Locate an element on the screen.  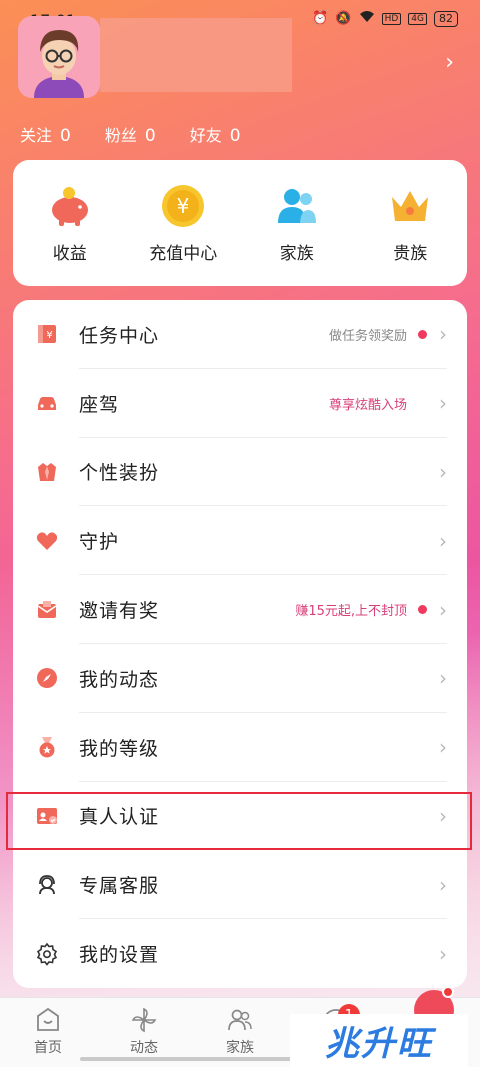
medal-icon is located at coordinates (47, 747).